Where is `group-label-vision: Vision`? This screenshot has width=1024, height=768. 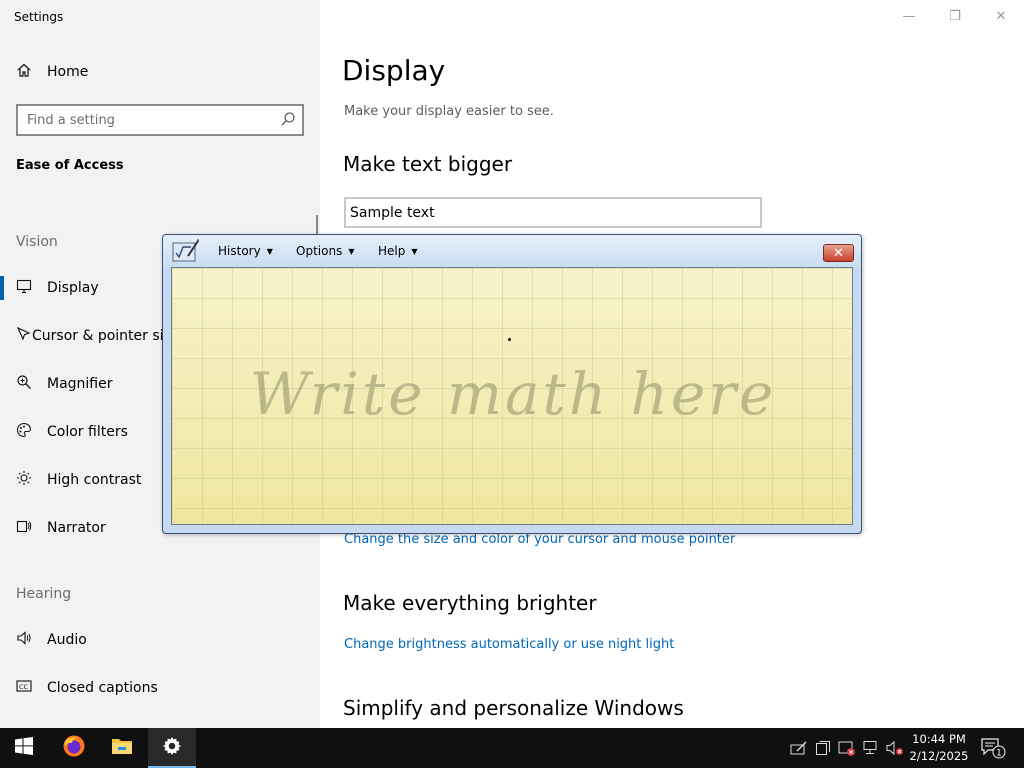
group-label-vision: Vision is located at coordinates (37, 242).